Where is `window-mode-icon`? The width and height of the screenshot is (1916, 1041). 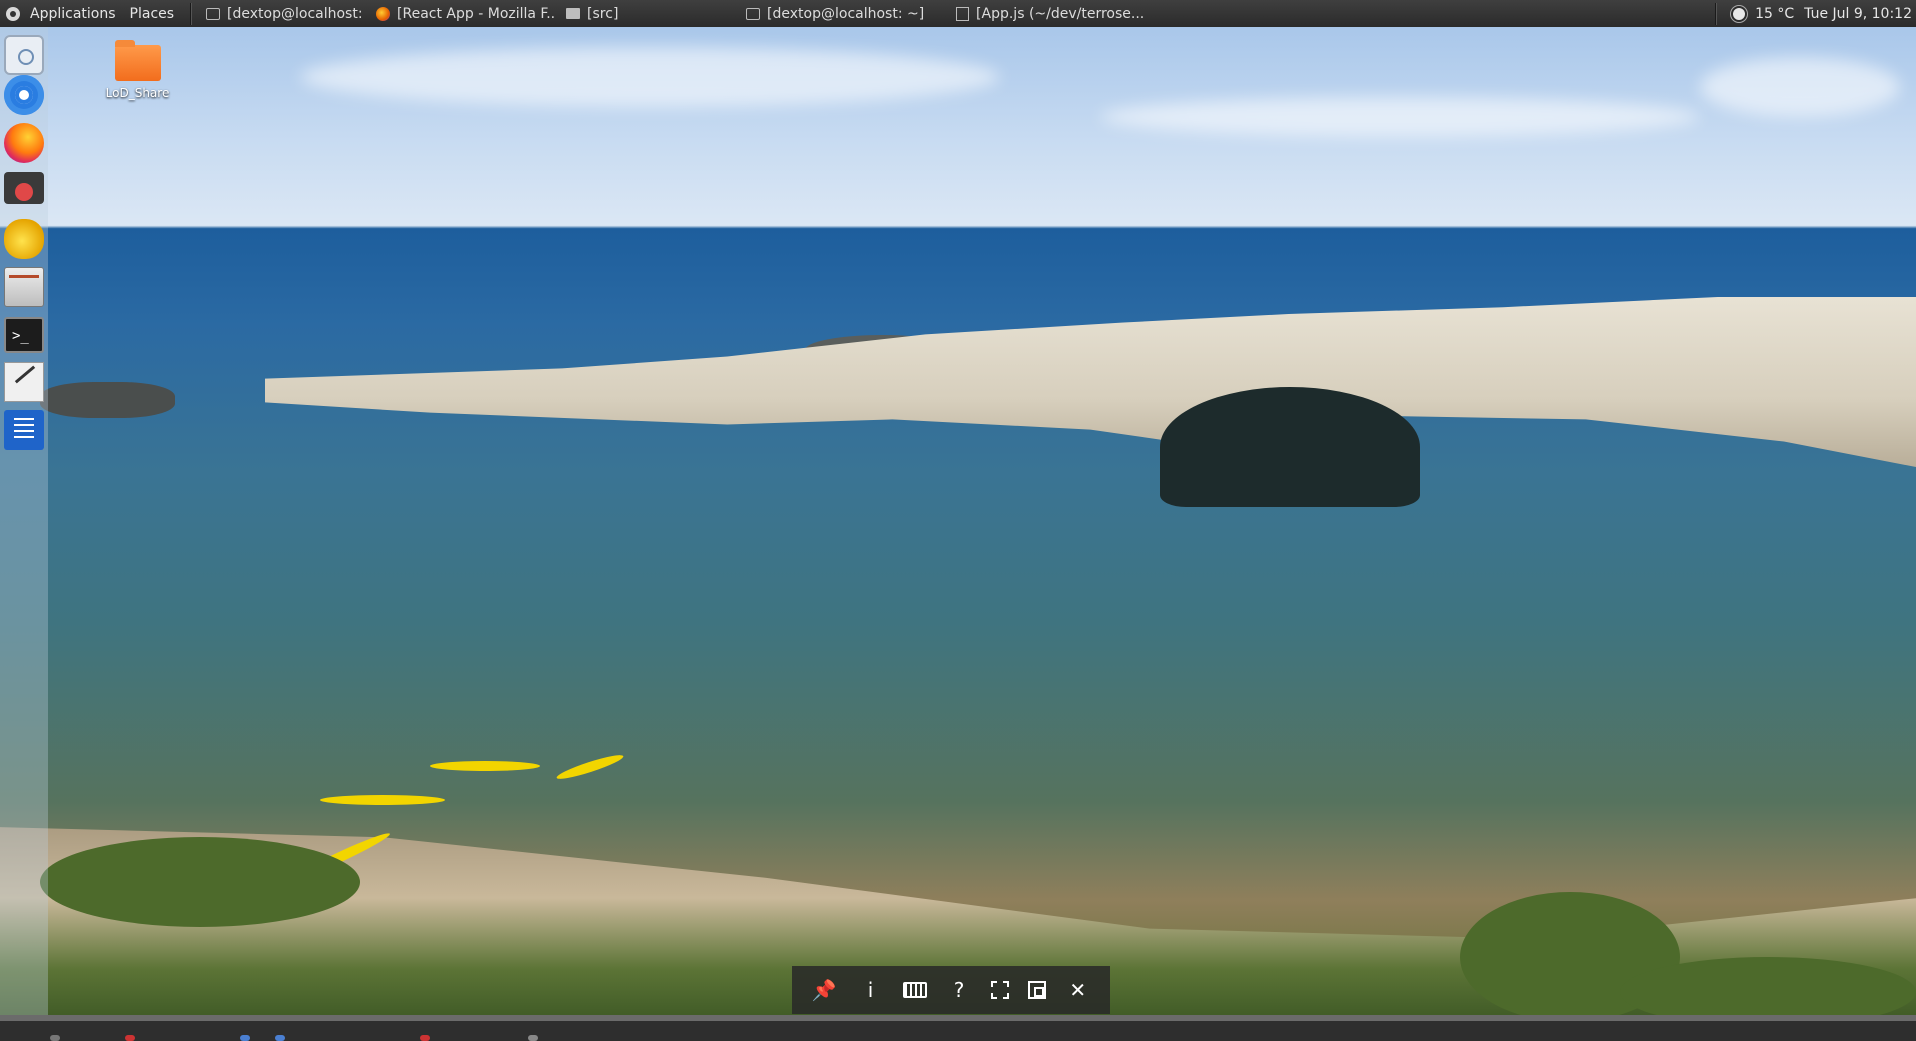 window-mode-icon is located at coordinates (1036, 990).